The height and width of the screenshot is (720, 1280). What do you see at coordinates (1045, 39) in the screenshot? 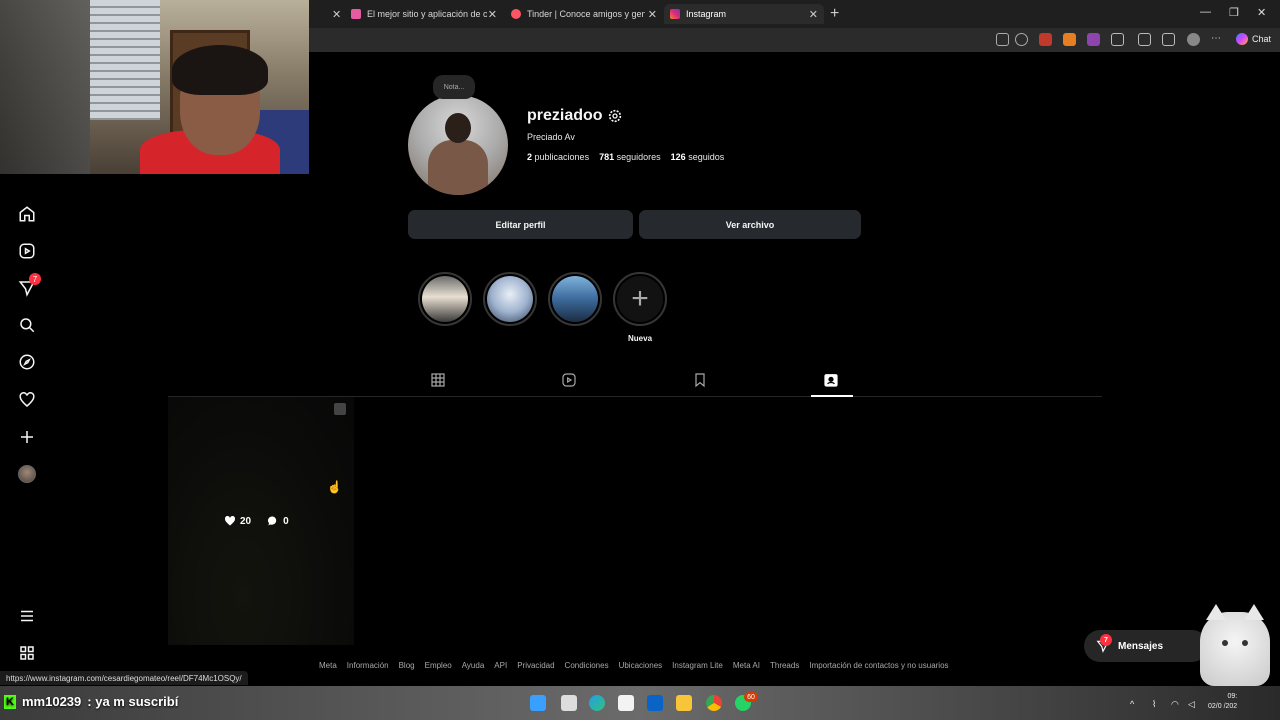
I see `adblock-icon` at bounding box center [1045, 39].